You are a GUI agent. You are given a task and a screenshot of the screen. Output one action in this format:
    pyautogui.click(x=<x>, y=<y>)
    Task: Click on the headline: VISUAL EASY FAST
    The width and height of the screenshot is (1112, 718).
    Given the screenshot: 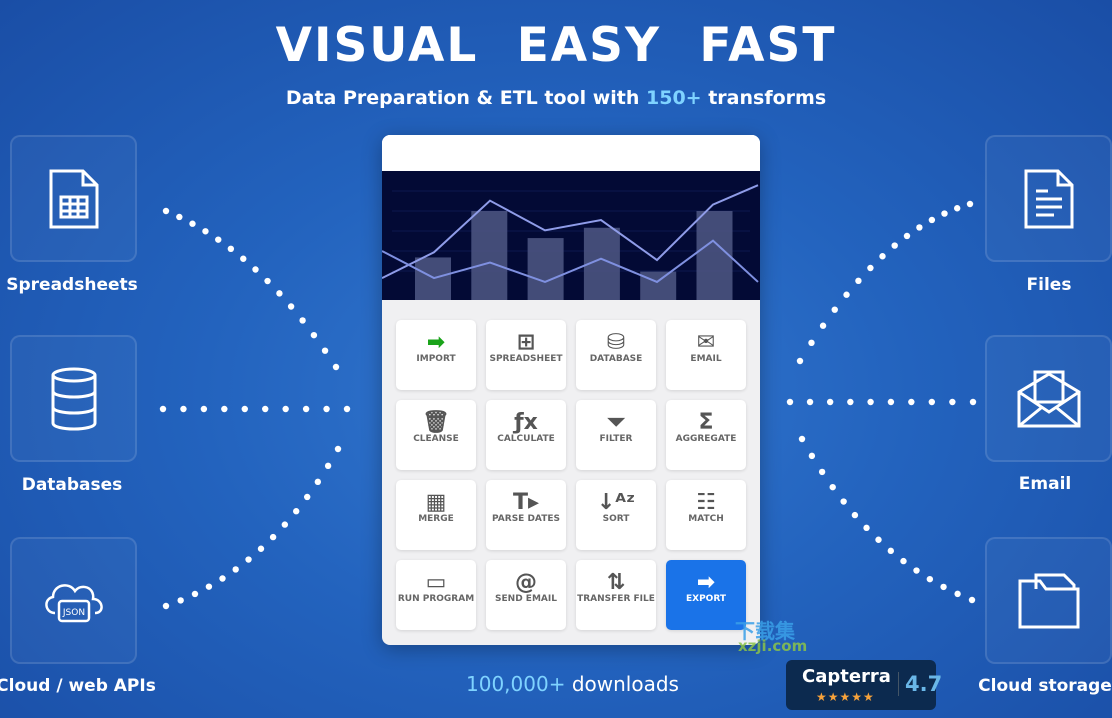 What is the action you would take?
    pyautogui.click(x=556, y=45)
    